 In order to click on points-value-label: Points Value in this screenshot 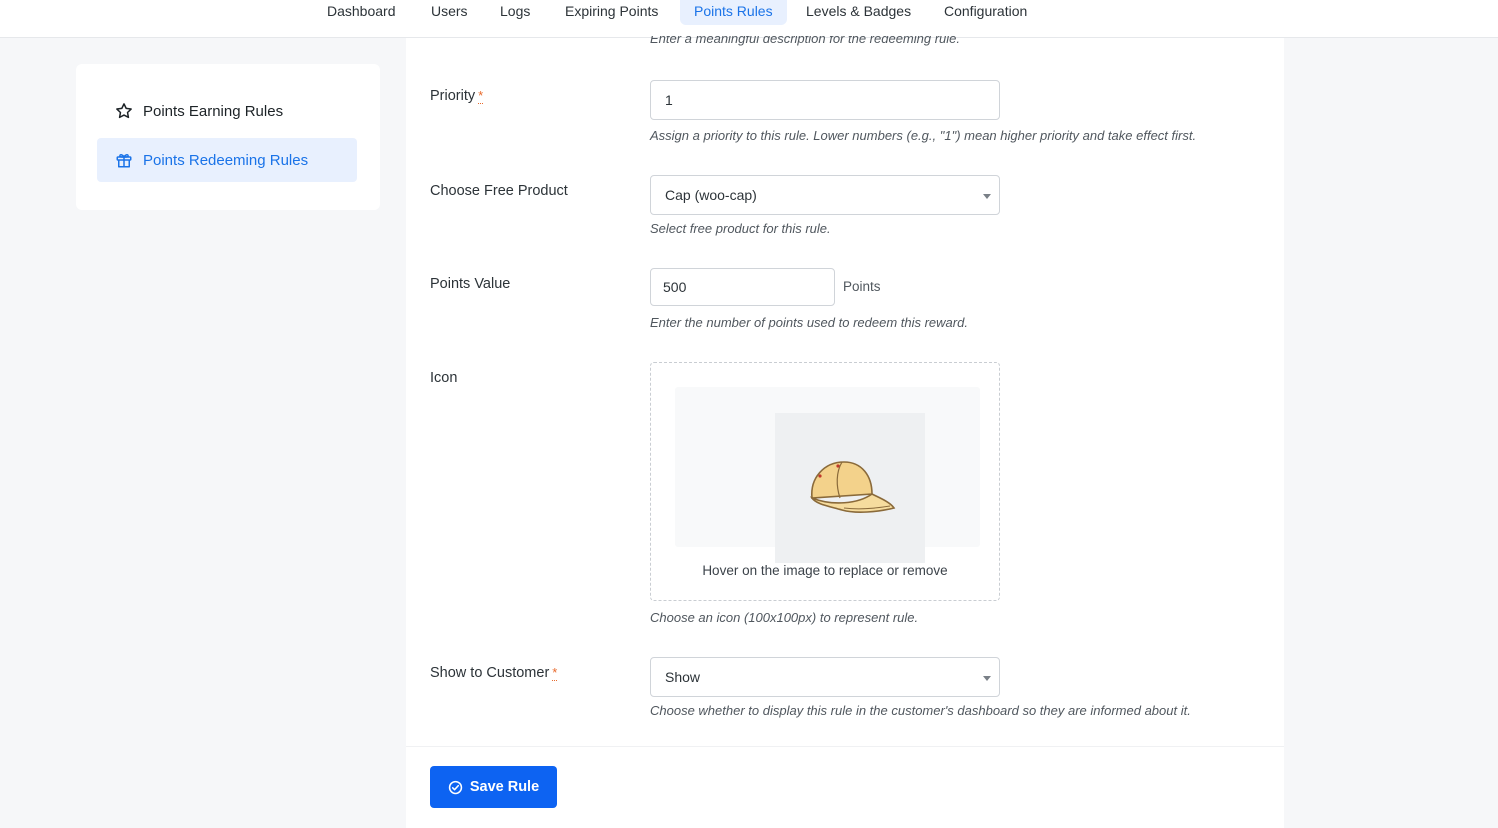, I will do `click(470, 284)`.